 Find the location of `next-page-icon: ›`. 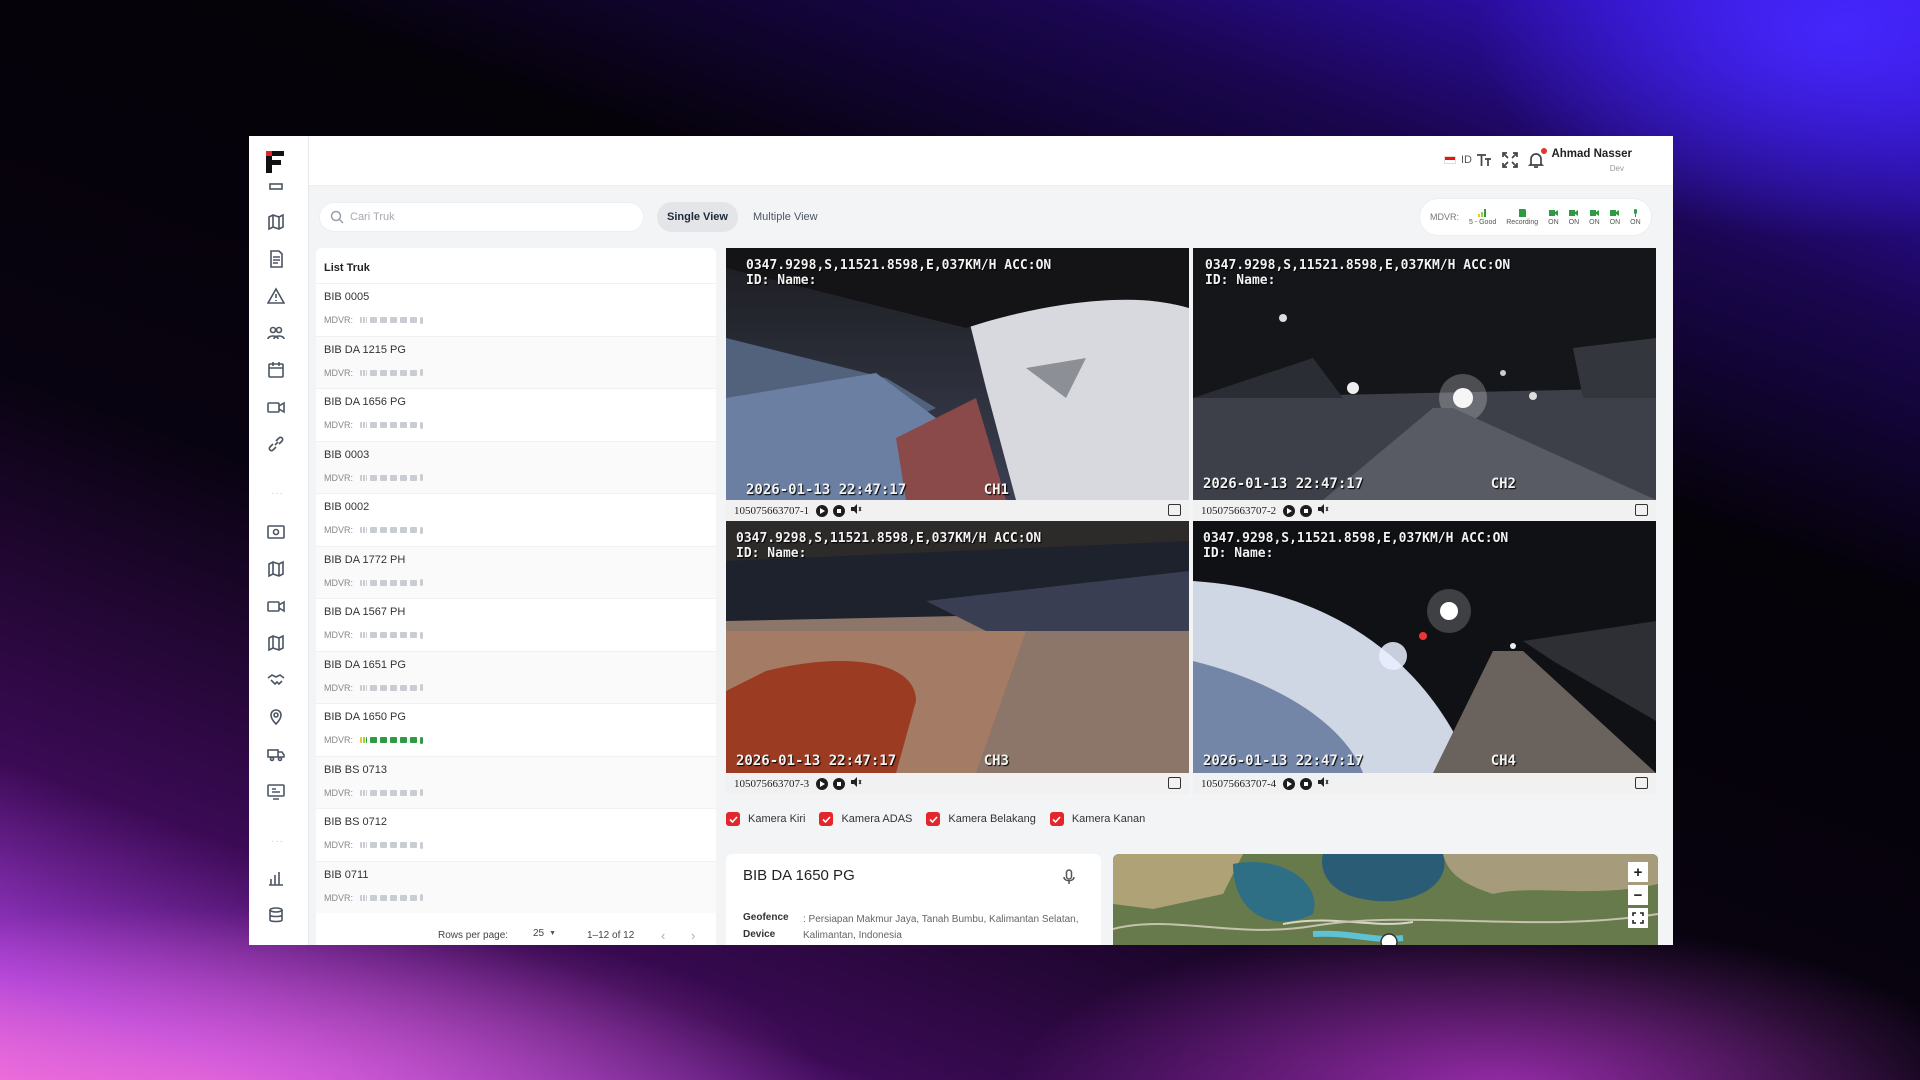

next-page-icon: › is located at coordinates (693, 935).